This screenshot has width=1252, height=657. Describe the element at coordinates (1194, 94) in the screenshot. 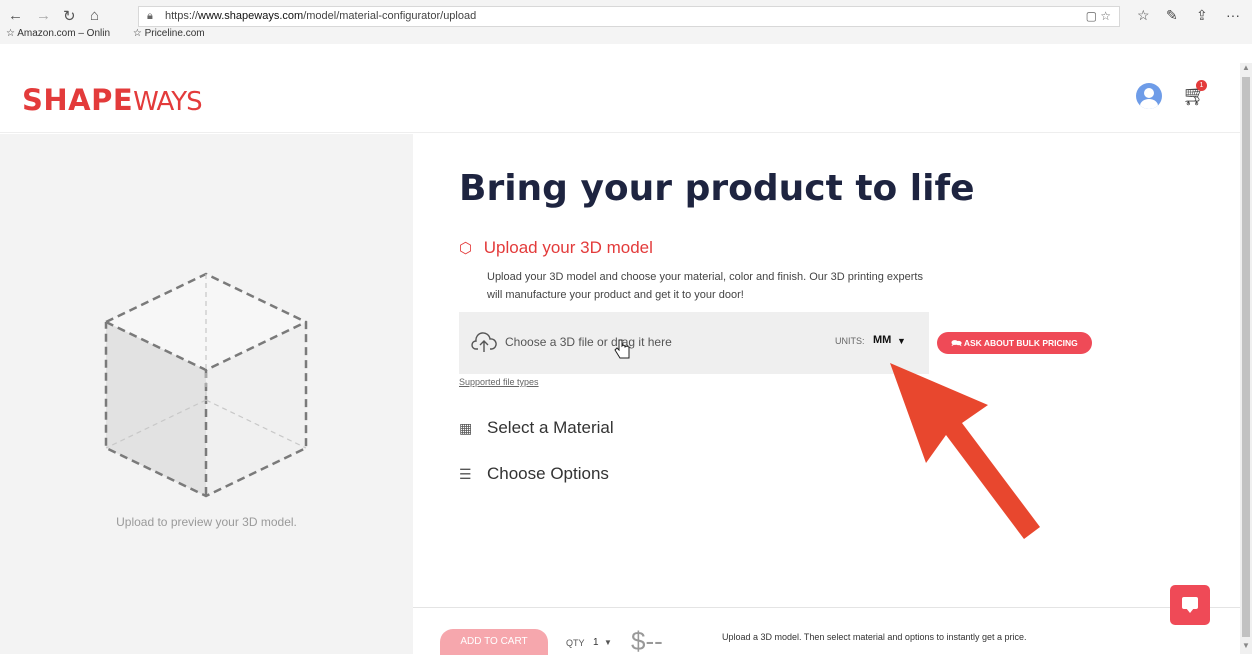

I see `cart-icon: 🛒︎ 1` at that location.